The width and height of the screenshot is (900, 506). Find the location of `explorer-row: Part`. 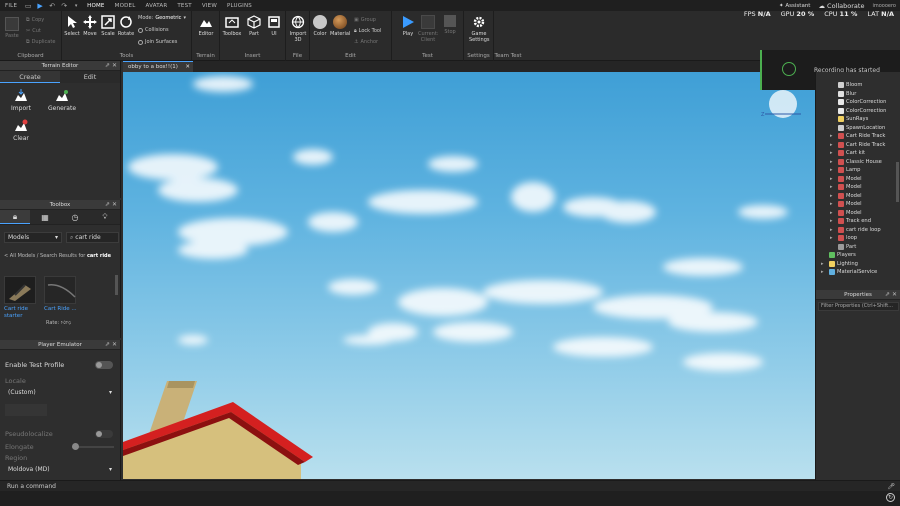

explorer-row: Part is located at coordinates (858, 247).